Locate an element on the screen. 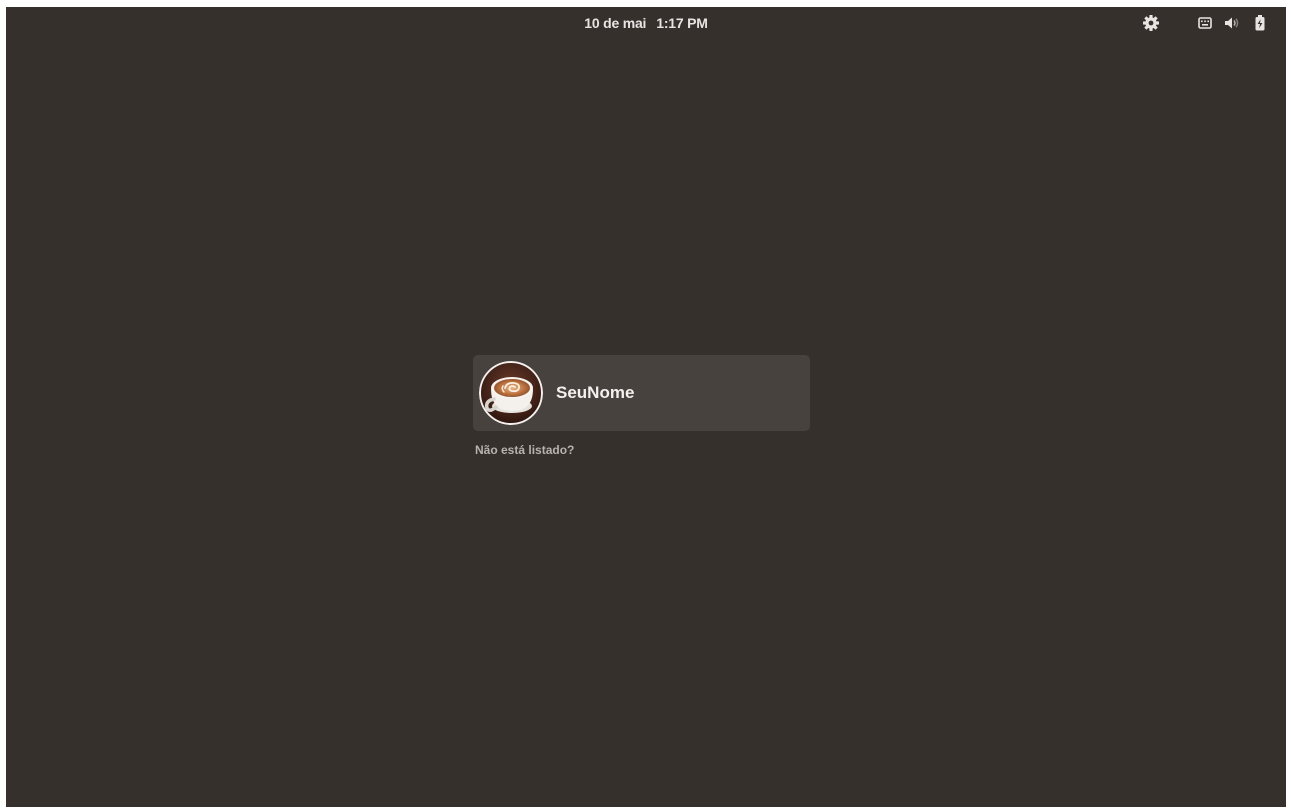  user-avatar is located at coordinates (511, 393).